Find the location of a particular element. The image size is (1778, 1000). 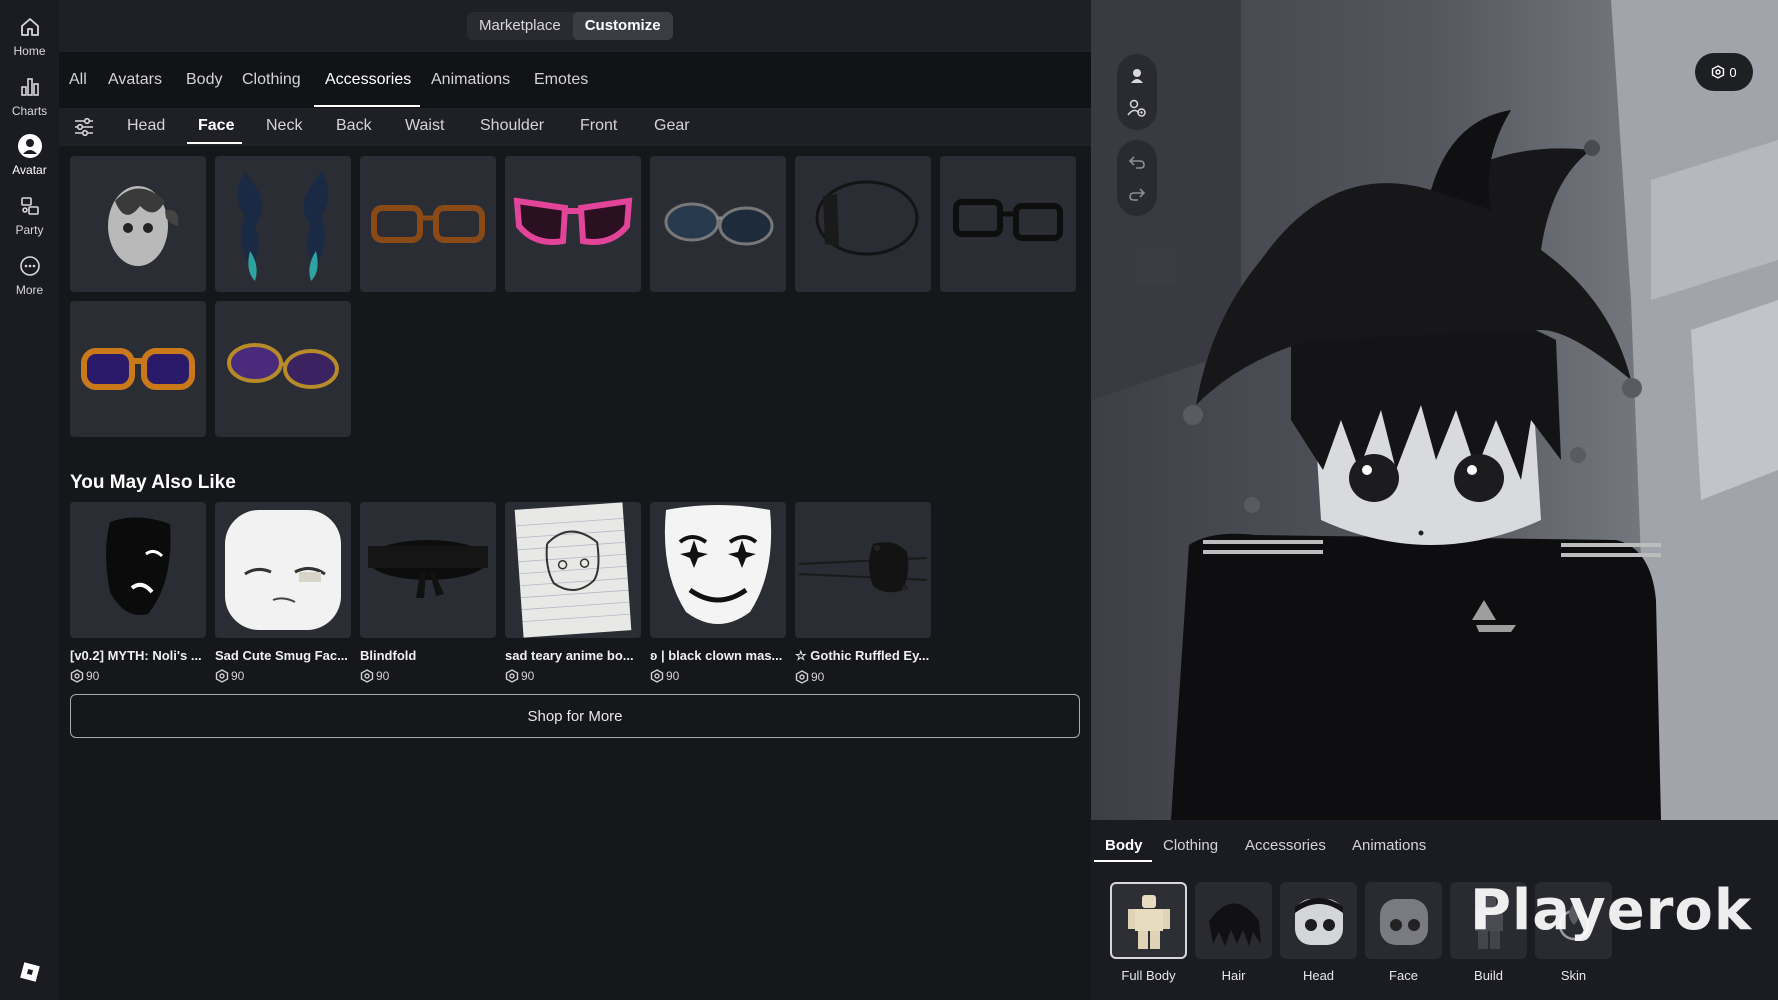

rec-thumb-gothic-eyepatch is located at coordinates (863, 570).